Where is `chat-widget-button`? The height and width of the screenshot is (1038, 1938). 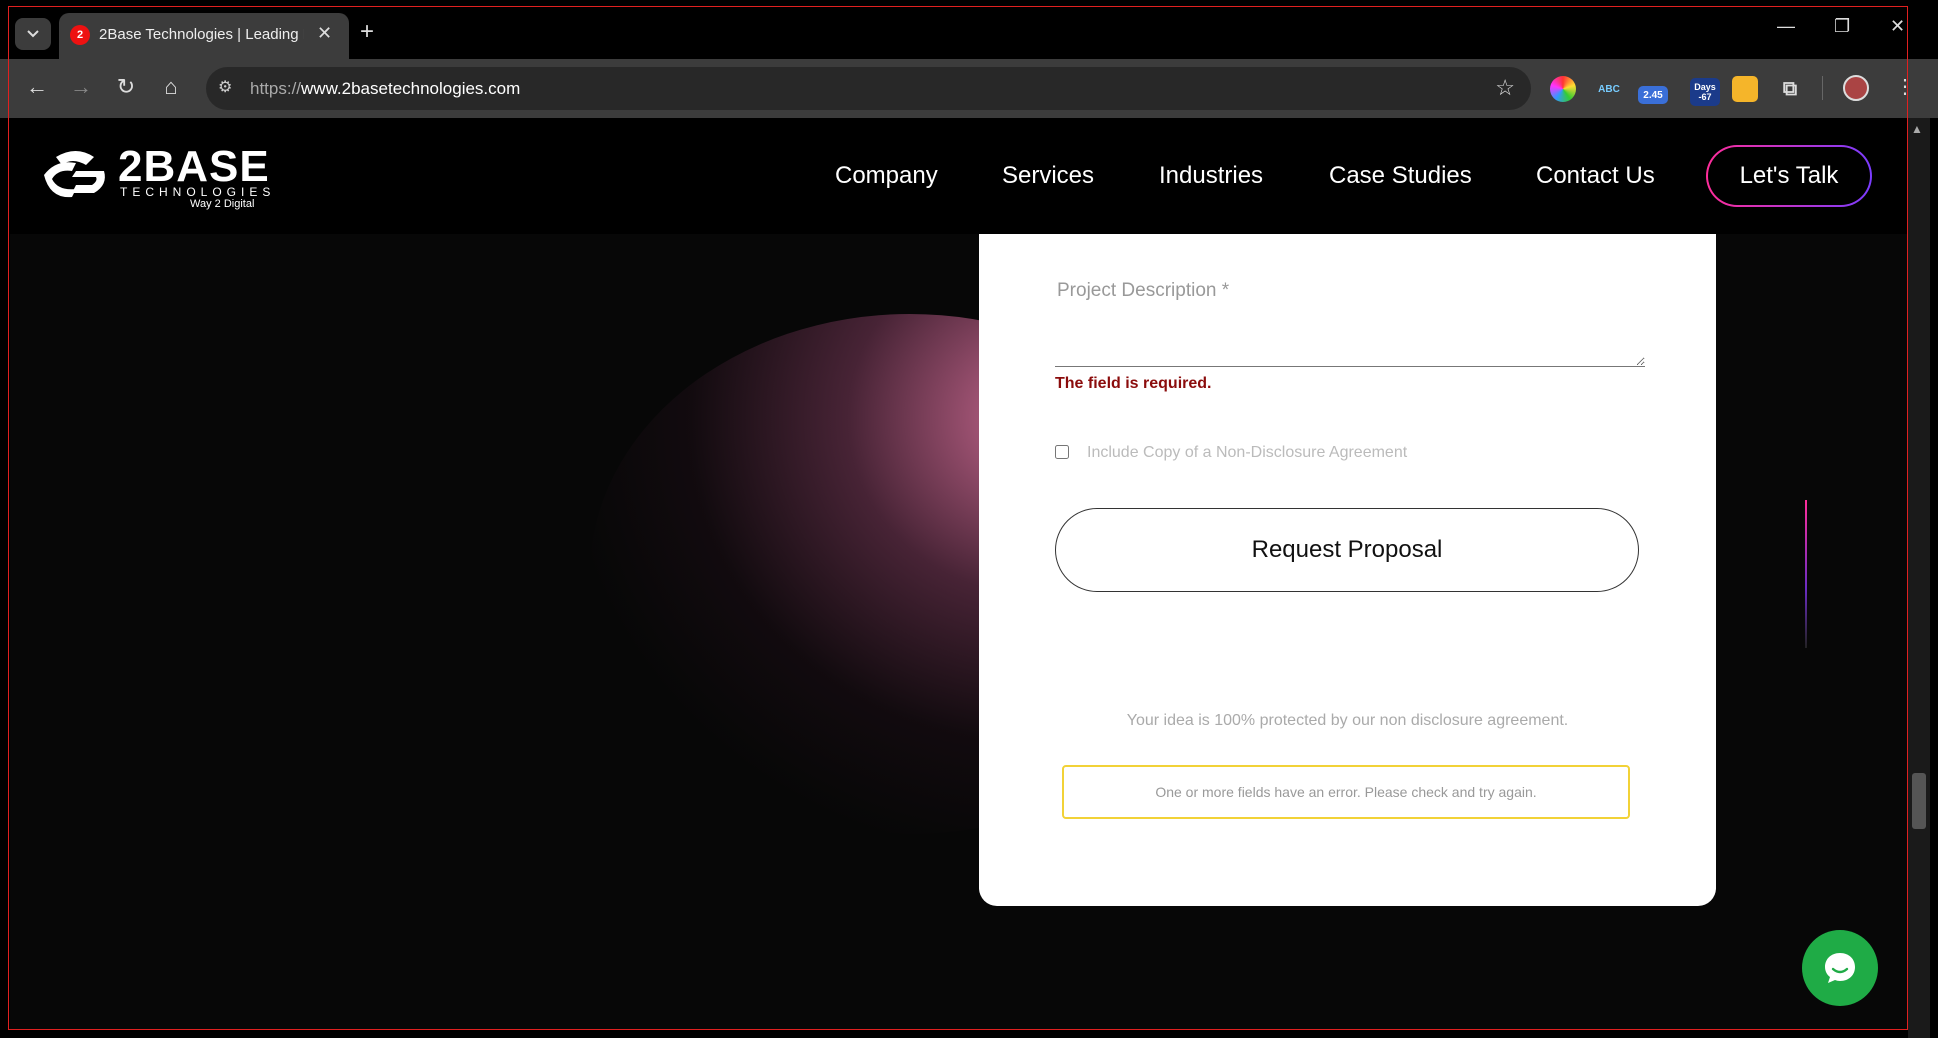 chat-widget-button is located at coordinates (1840, 968).